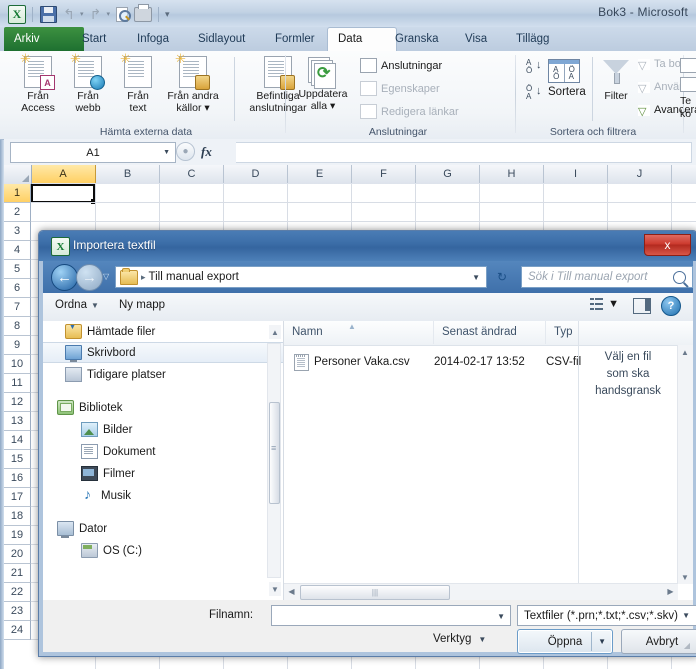 This screenshot has height=669, width=696. Describe the element at coordinates (687, 645) in the screenshot. I see `resize-grip-icon: ◢` at that location.